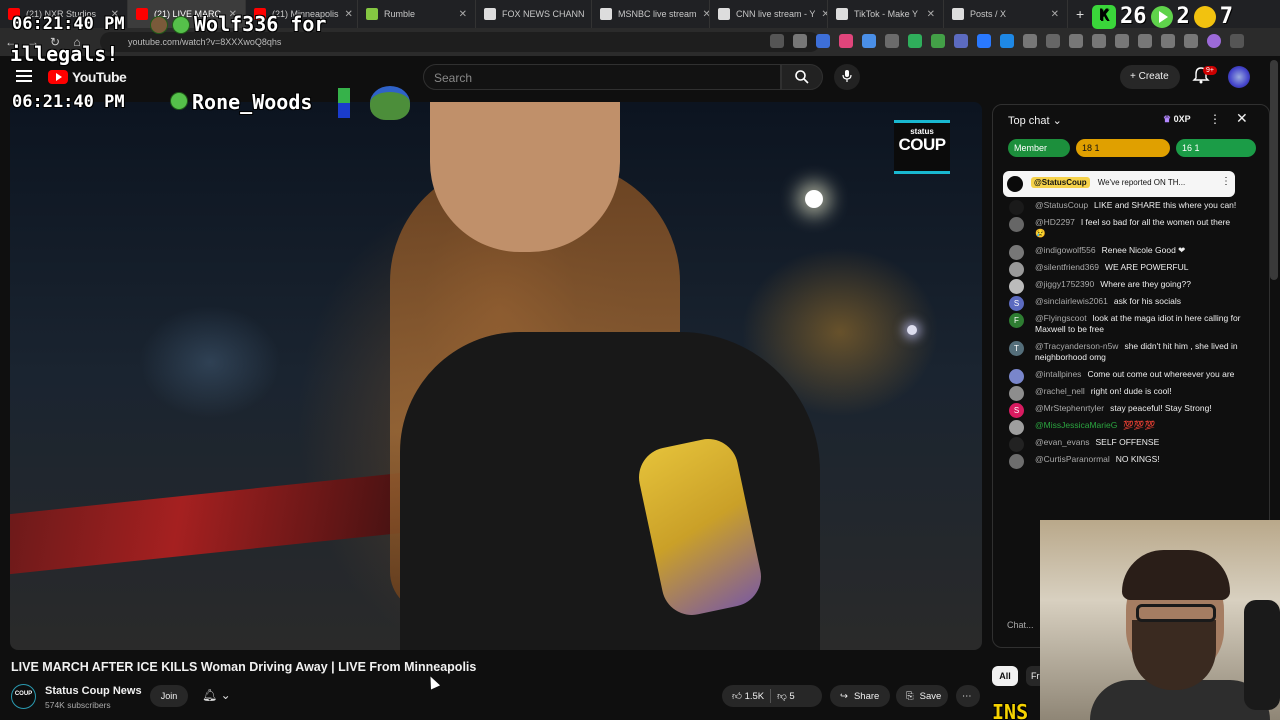  Describe the element at coordinates (847, 77) in the screenshot. I see `voice-search-button` at that location.